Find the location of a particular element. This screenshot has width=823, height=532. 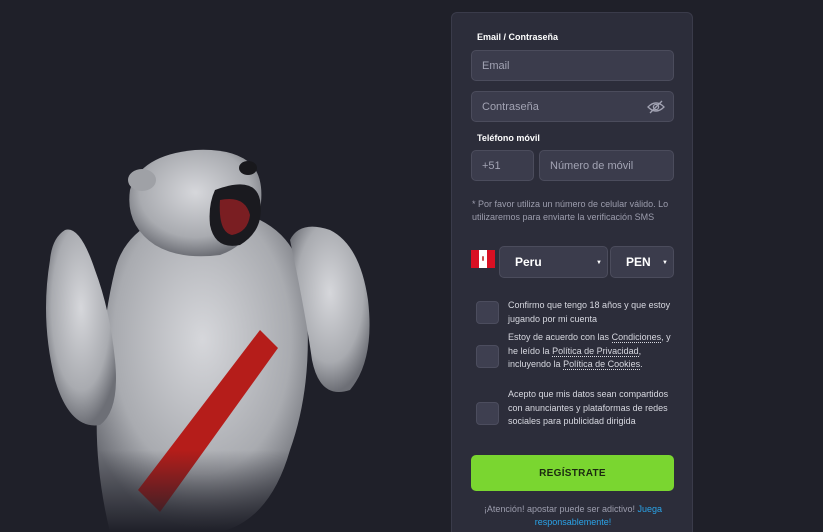

terms-text-end: . is located at coordinates (641, 364).